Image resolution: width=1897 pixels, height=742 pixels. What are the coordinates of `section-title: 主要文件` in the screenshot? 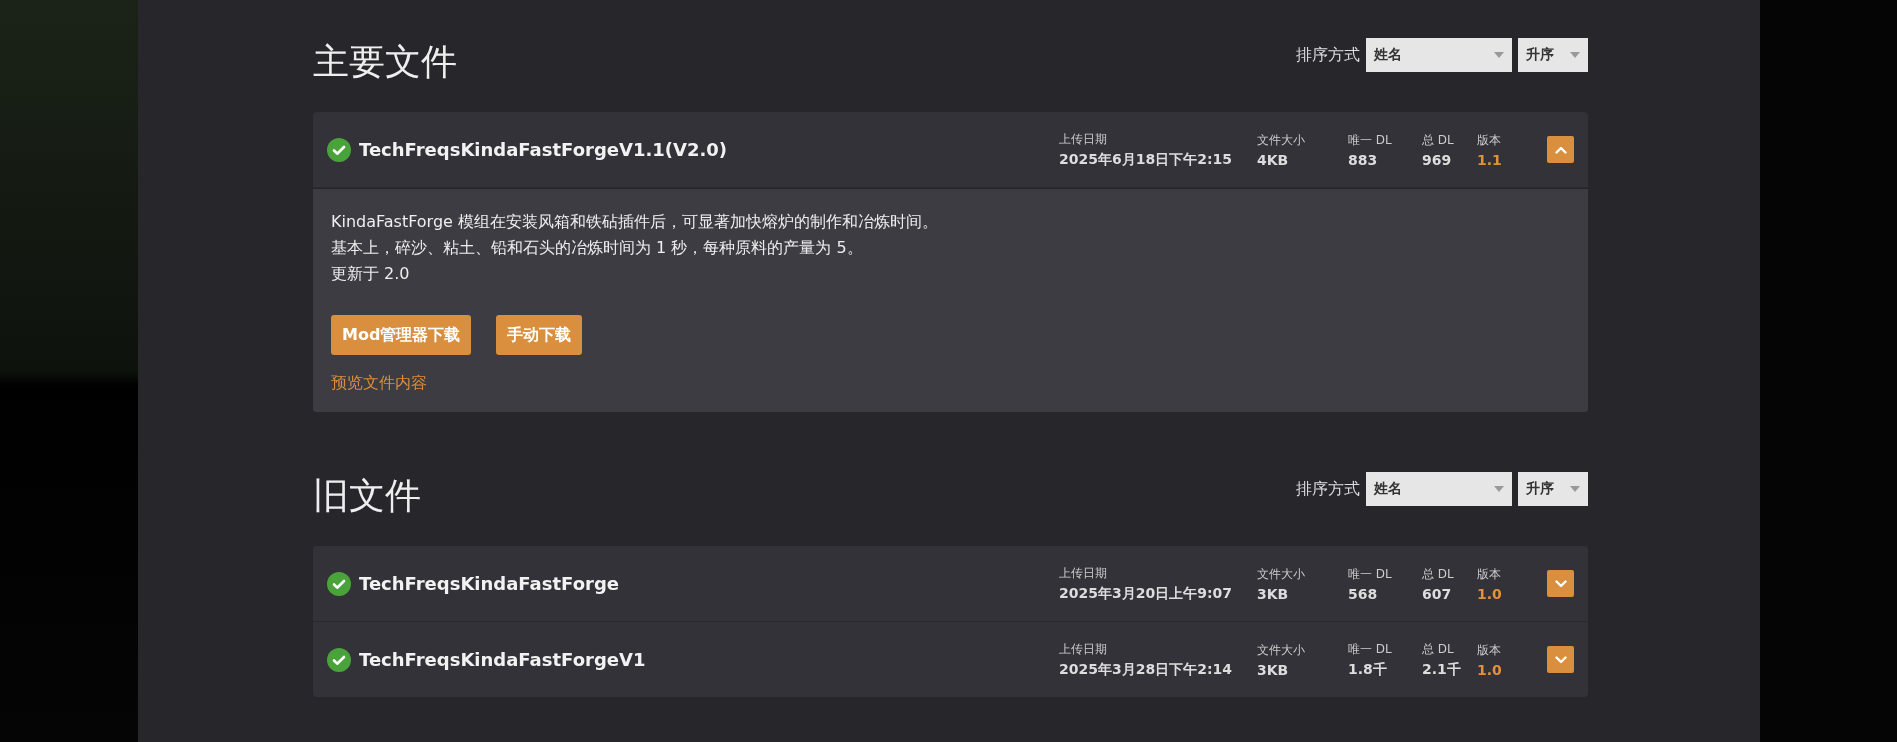 It's located at (385, 61).